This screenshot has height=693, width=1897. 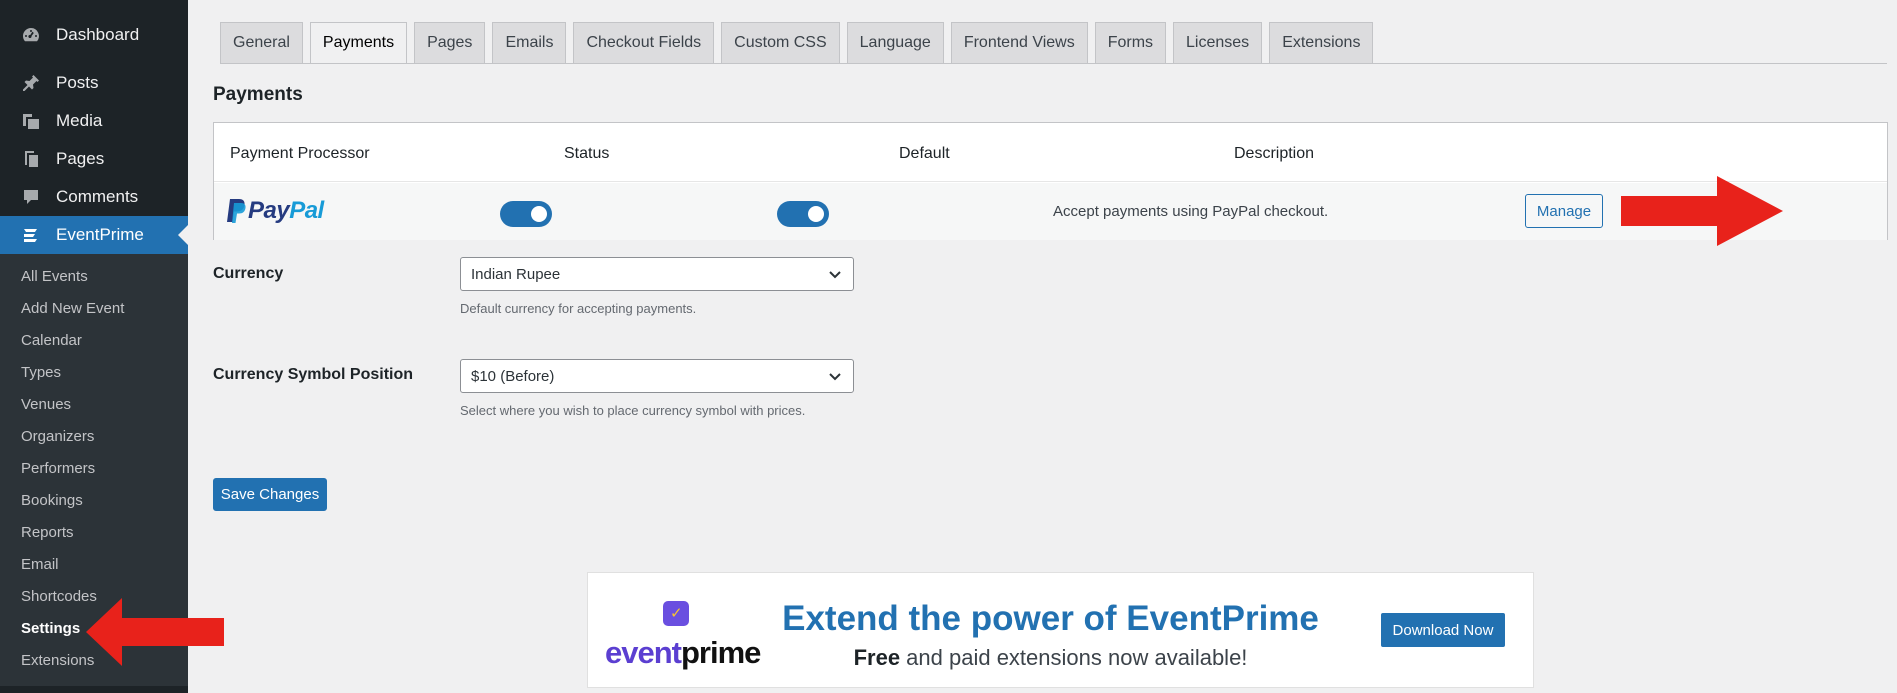 I want to click on menu-media: Media, so click(x=94, y=121).